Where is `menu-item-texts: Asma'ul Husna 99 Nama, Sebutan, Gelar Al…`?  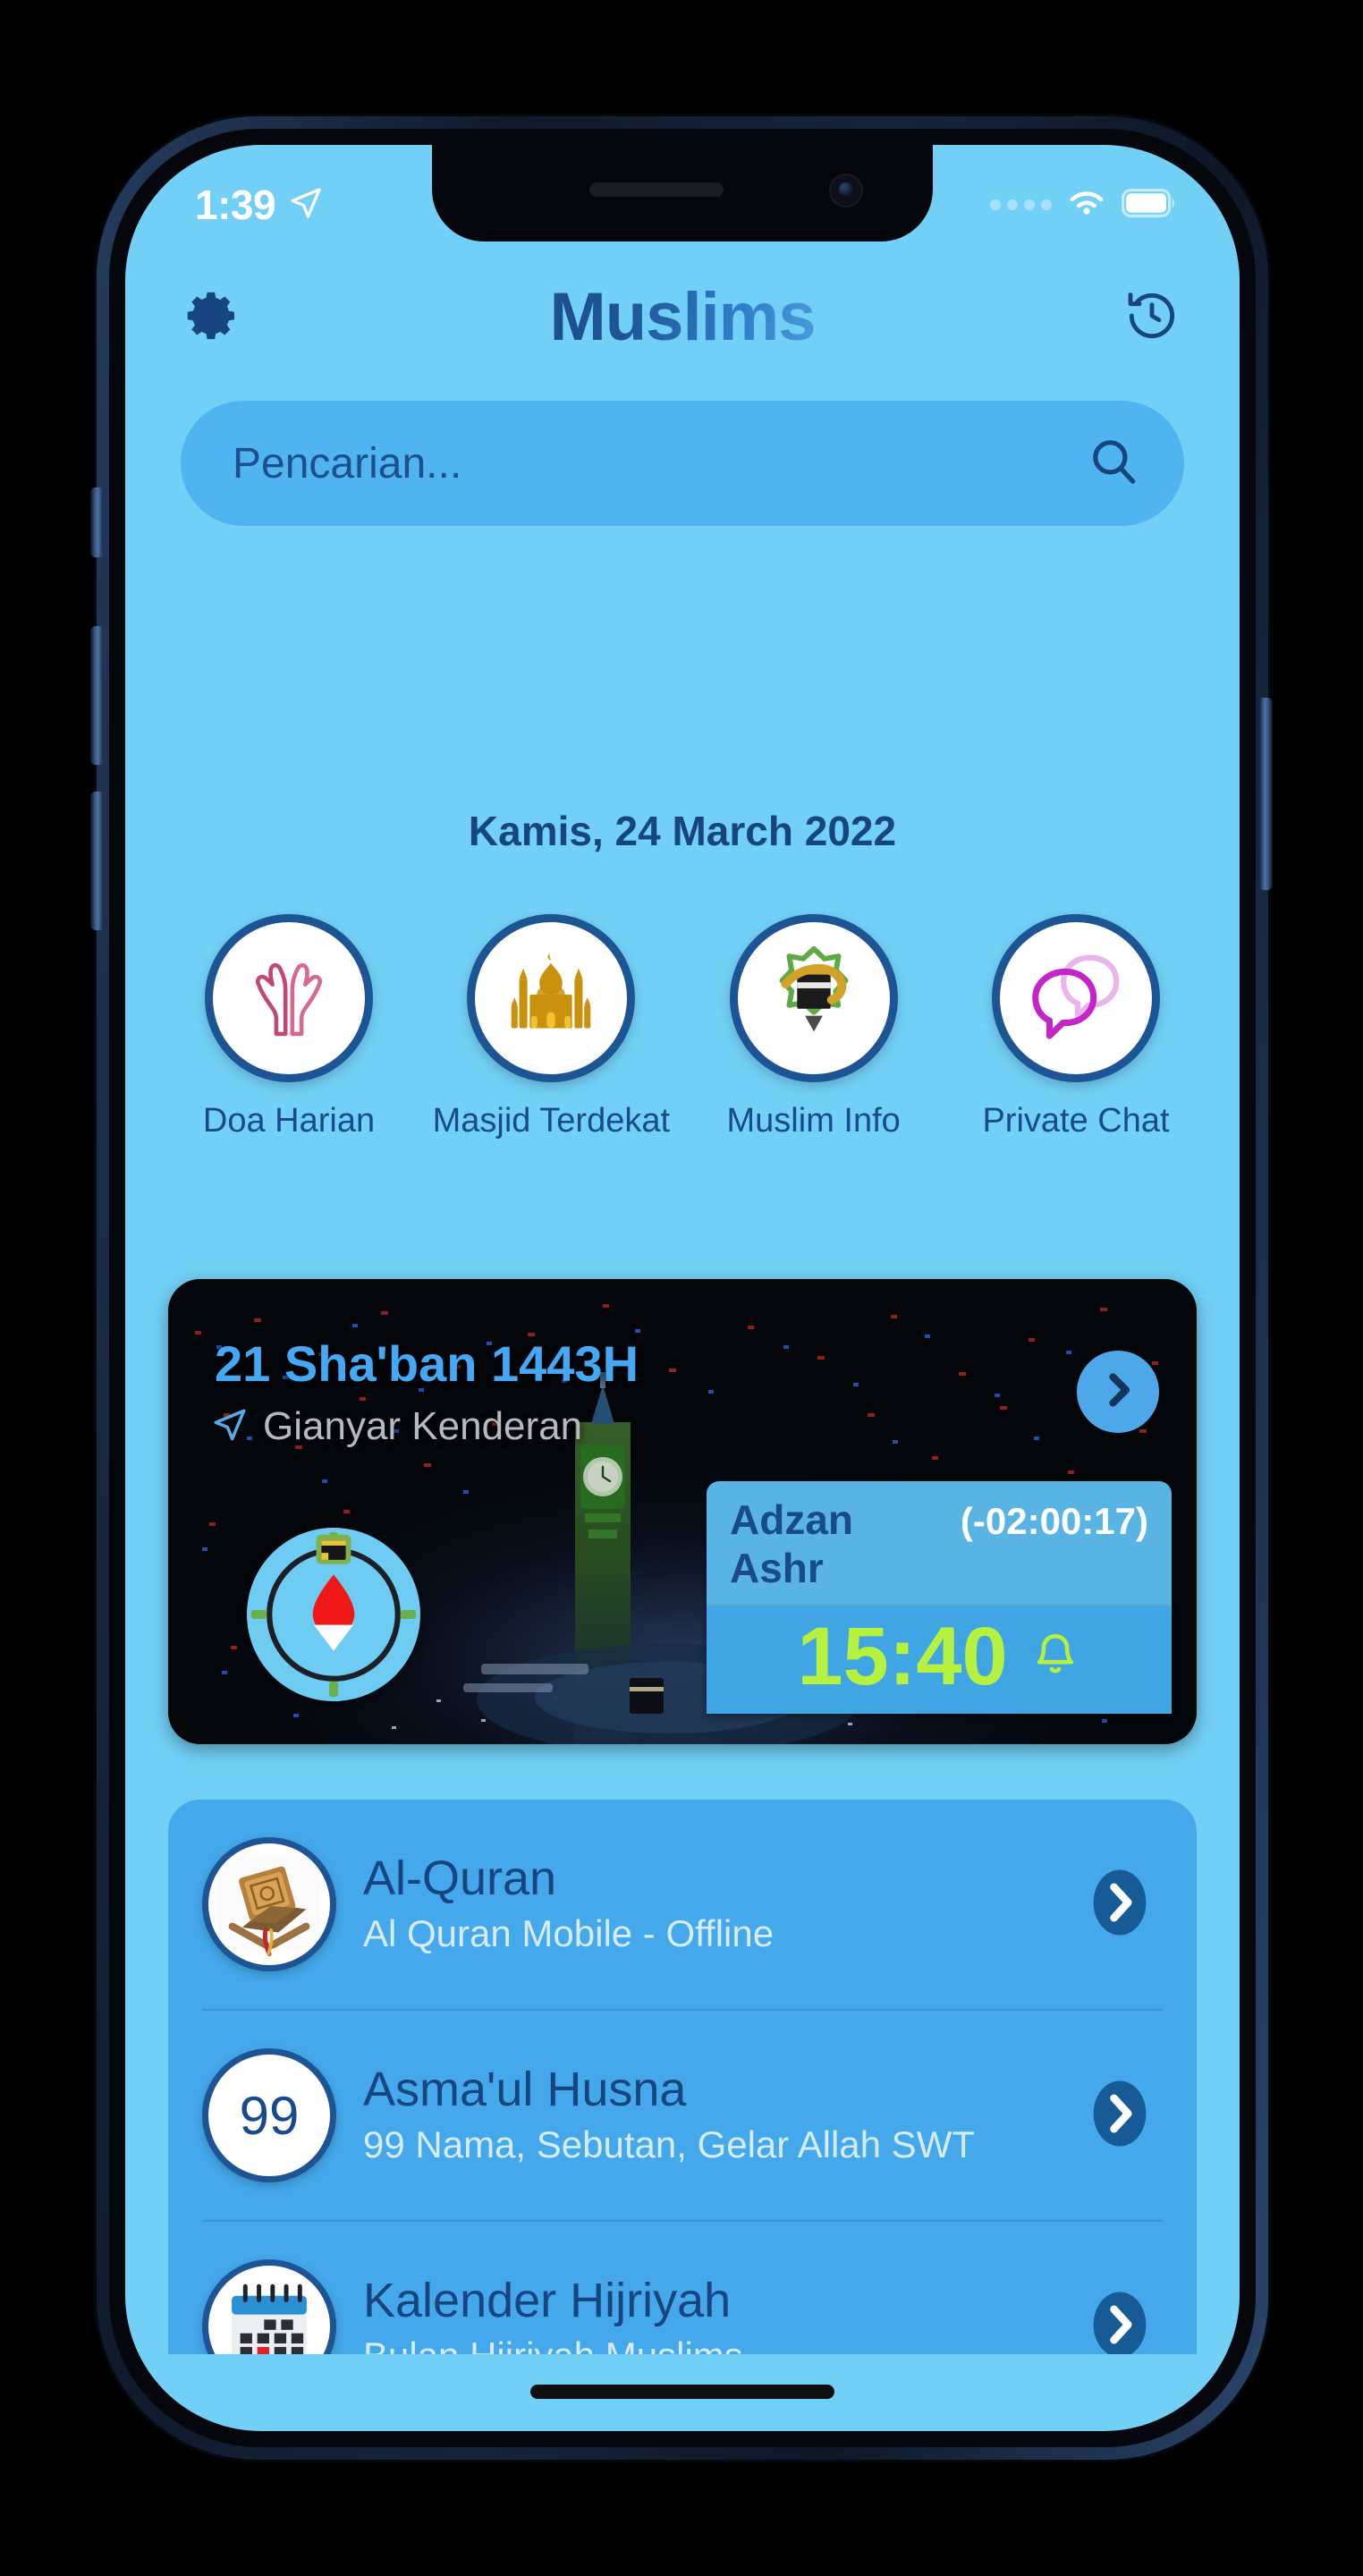
menu-item-texts: Asma'ul Husna 99 Nama, Sebutan, Gelar Al… is located at coordinates (707, 2116).